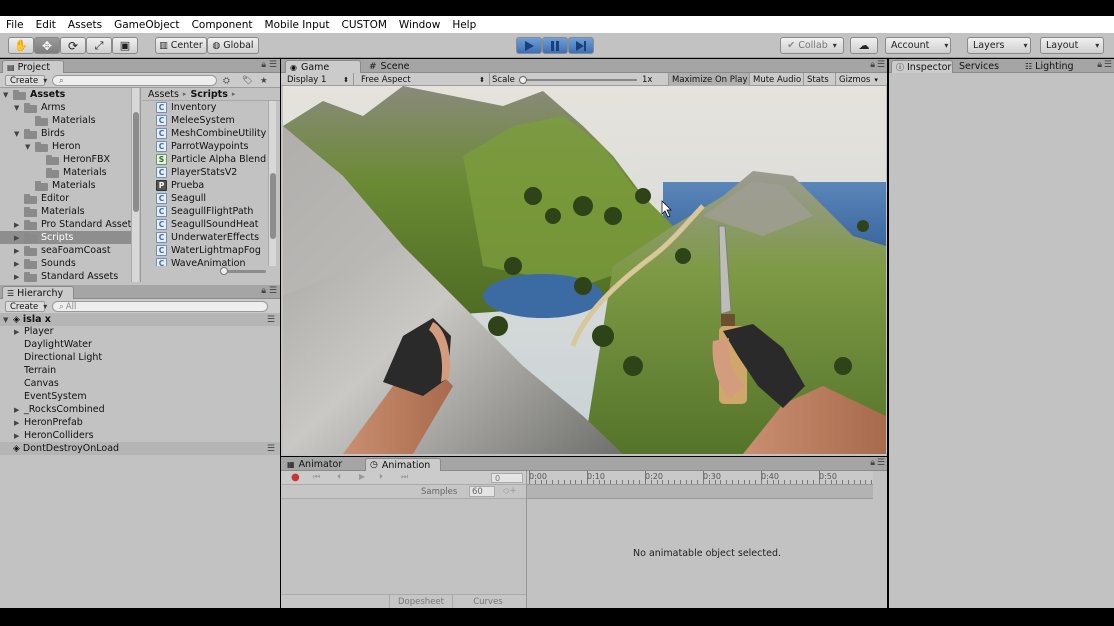 Image resolution: width=1114 pixels, height=626 pixels. I want to click on folder-item: ▼ Assets, so click(66, 94).